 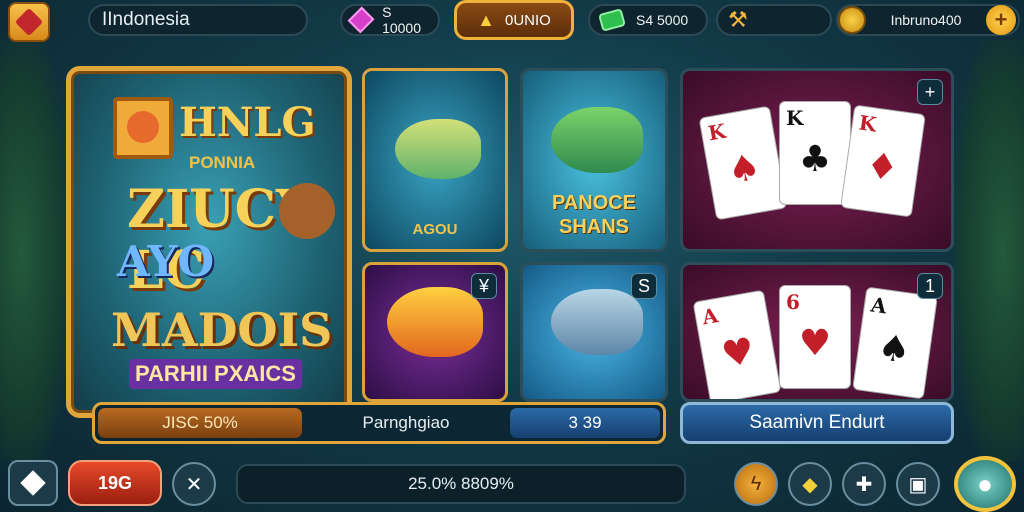 What do you see at coordinates (989, 251) in the screenshot?
I see `jungle-foliage-right` at bounding box center [989, 251].